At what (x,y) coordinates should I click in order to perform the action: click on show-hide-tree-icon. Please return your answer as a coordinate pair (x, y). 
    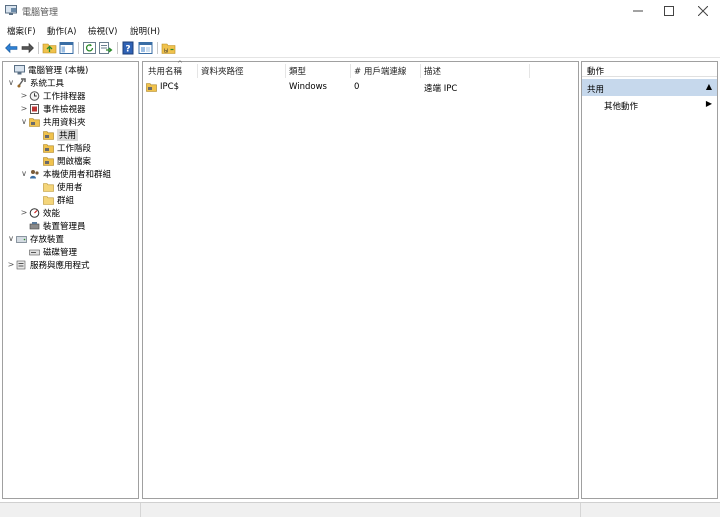
    Looking at the image, I should click on (66, 48).